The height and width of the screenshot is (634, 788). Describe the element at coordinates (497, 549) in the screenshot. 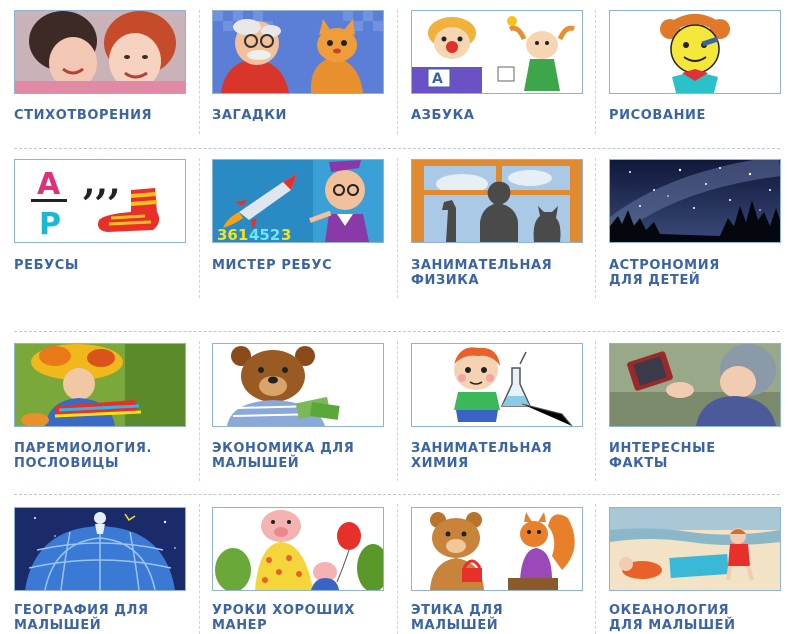

I see `bear-squirrel-icon` at that location.